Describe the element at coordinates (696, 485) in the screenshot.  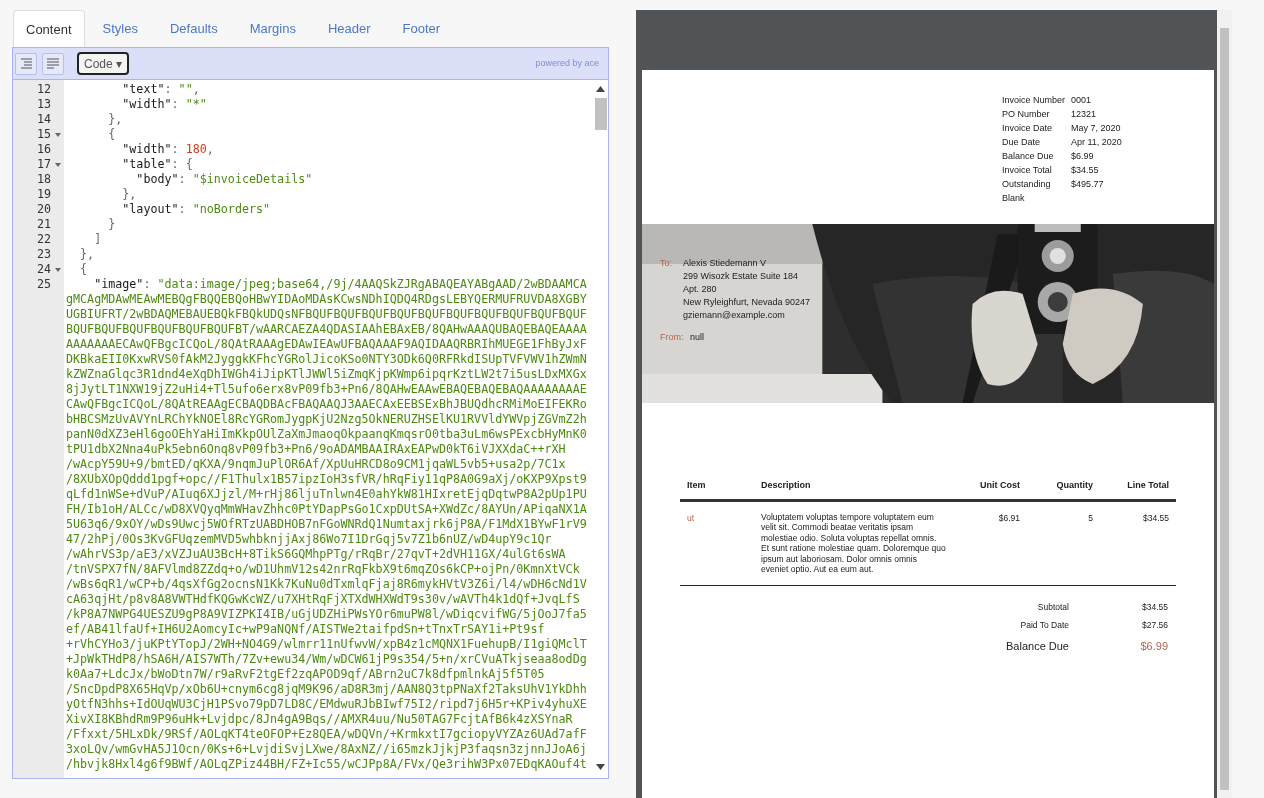
I see `column-header: Item` at that location.